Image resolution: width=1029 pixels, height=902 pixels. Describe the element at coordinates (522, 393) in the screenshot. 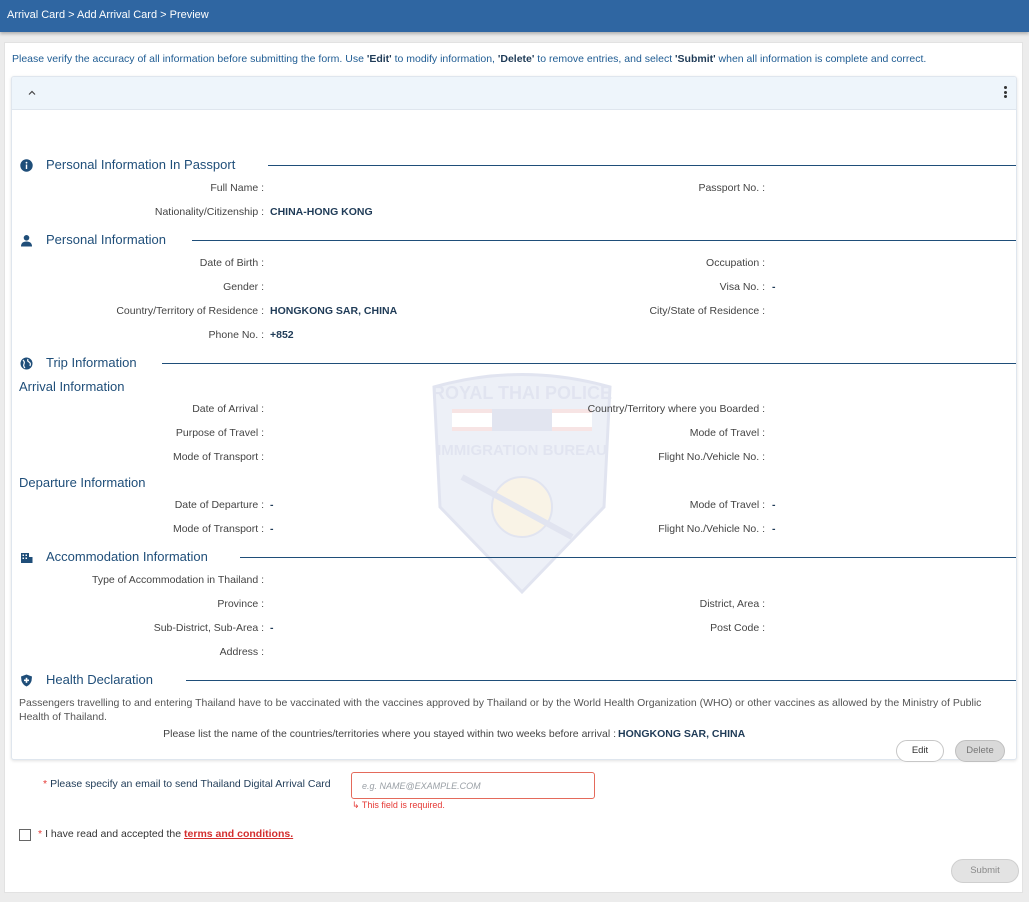

I see `watermark-top-text: ROYAL THAI POLICE` at that location.